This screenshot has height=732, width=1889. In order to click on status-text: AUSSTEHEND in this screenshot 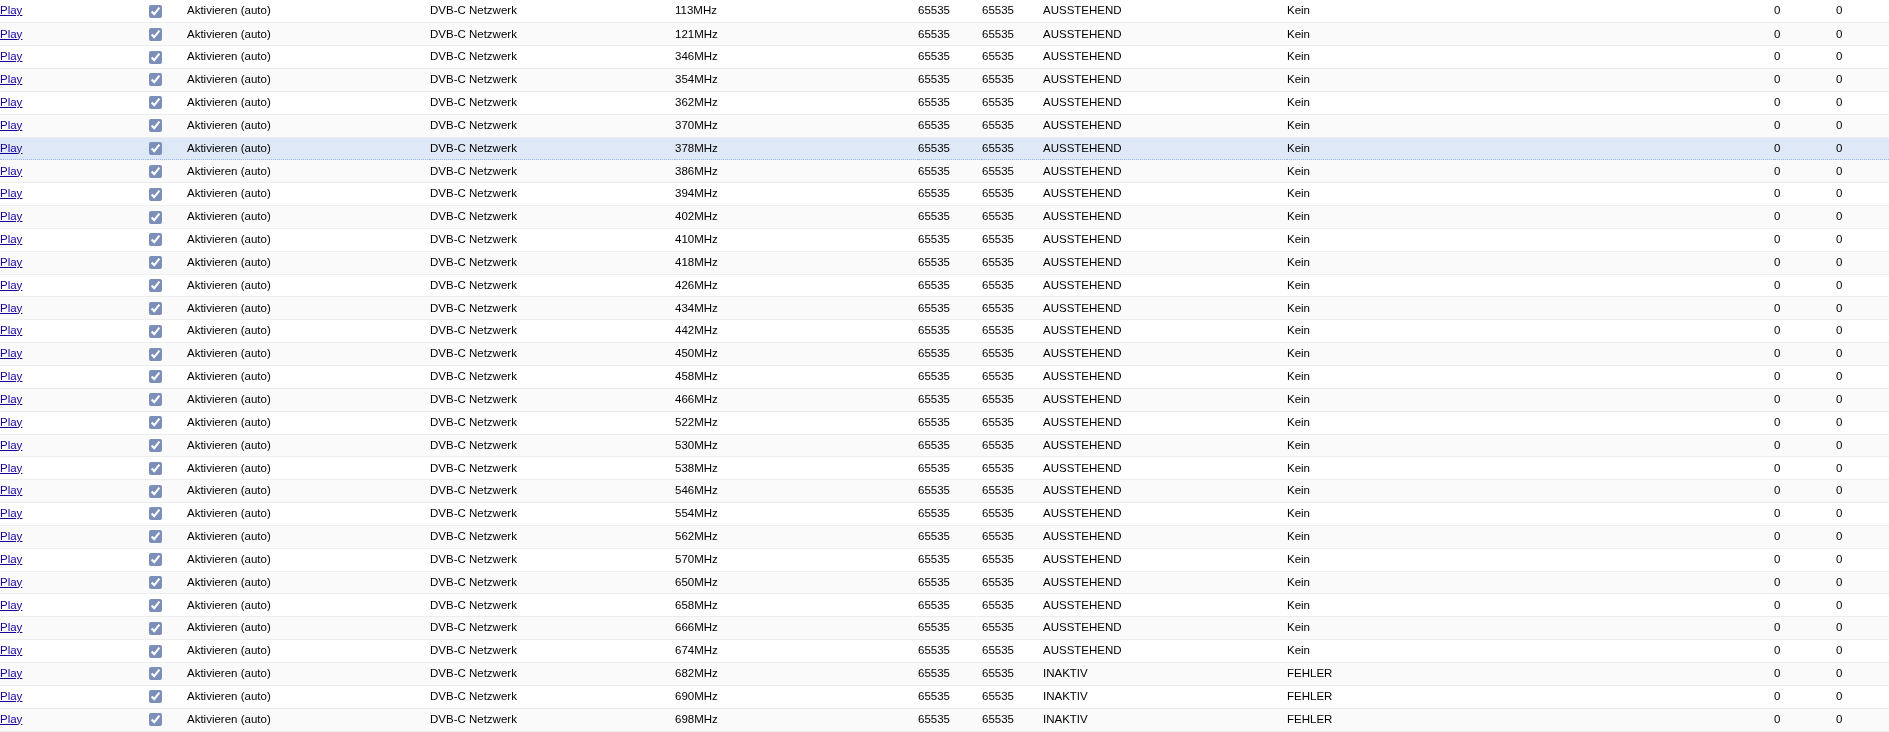, I will do `click(1082, 125)`.